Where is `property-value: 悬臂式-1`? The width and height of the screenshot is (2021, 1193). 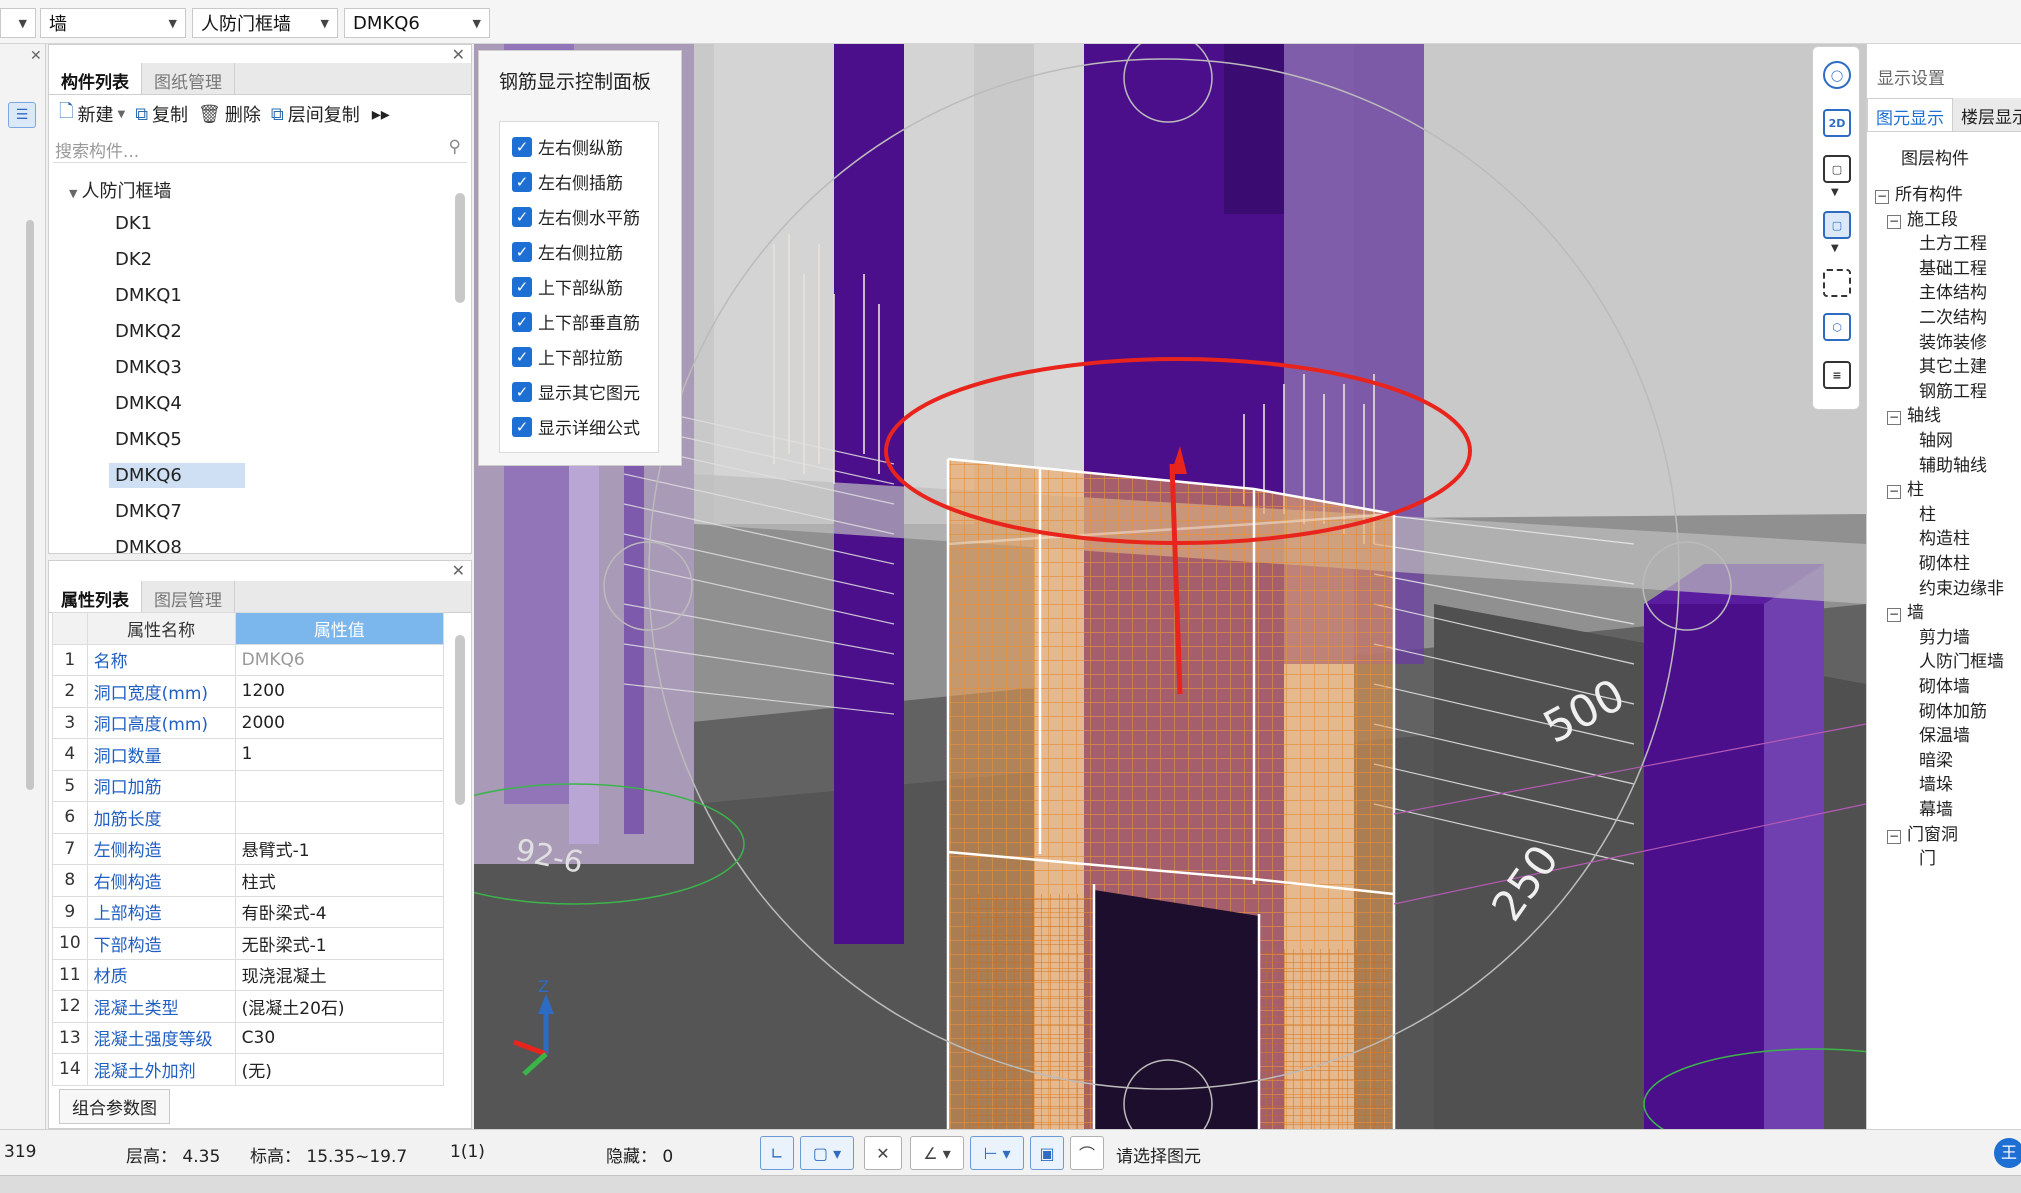
property-value: 悬臂式-1 is located at coordinates (339, 848).